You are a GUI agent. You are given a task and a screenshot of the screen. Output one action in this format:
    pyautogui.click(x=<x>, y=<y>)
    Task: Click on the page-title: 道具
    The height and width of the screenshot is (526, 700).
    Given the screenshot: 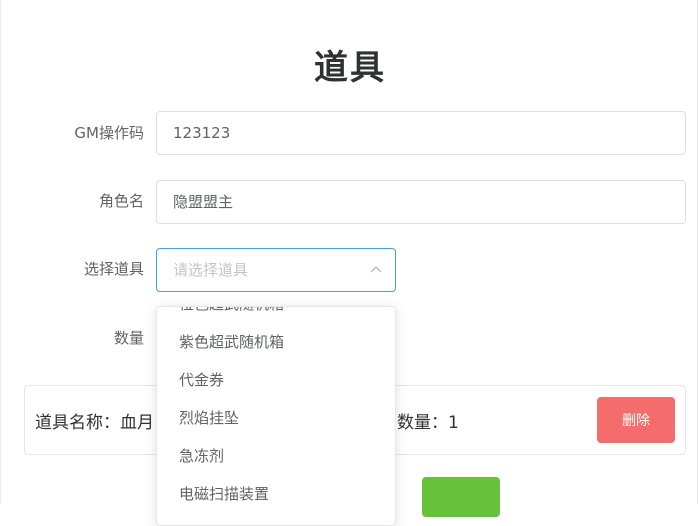 What is the action you would take?
    pyautogui.click(x=350, y=68)
    